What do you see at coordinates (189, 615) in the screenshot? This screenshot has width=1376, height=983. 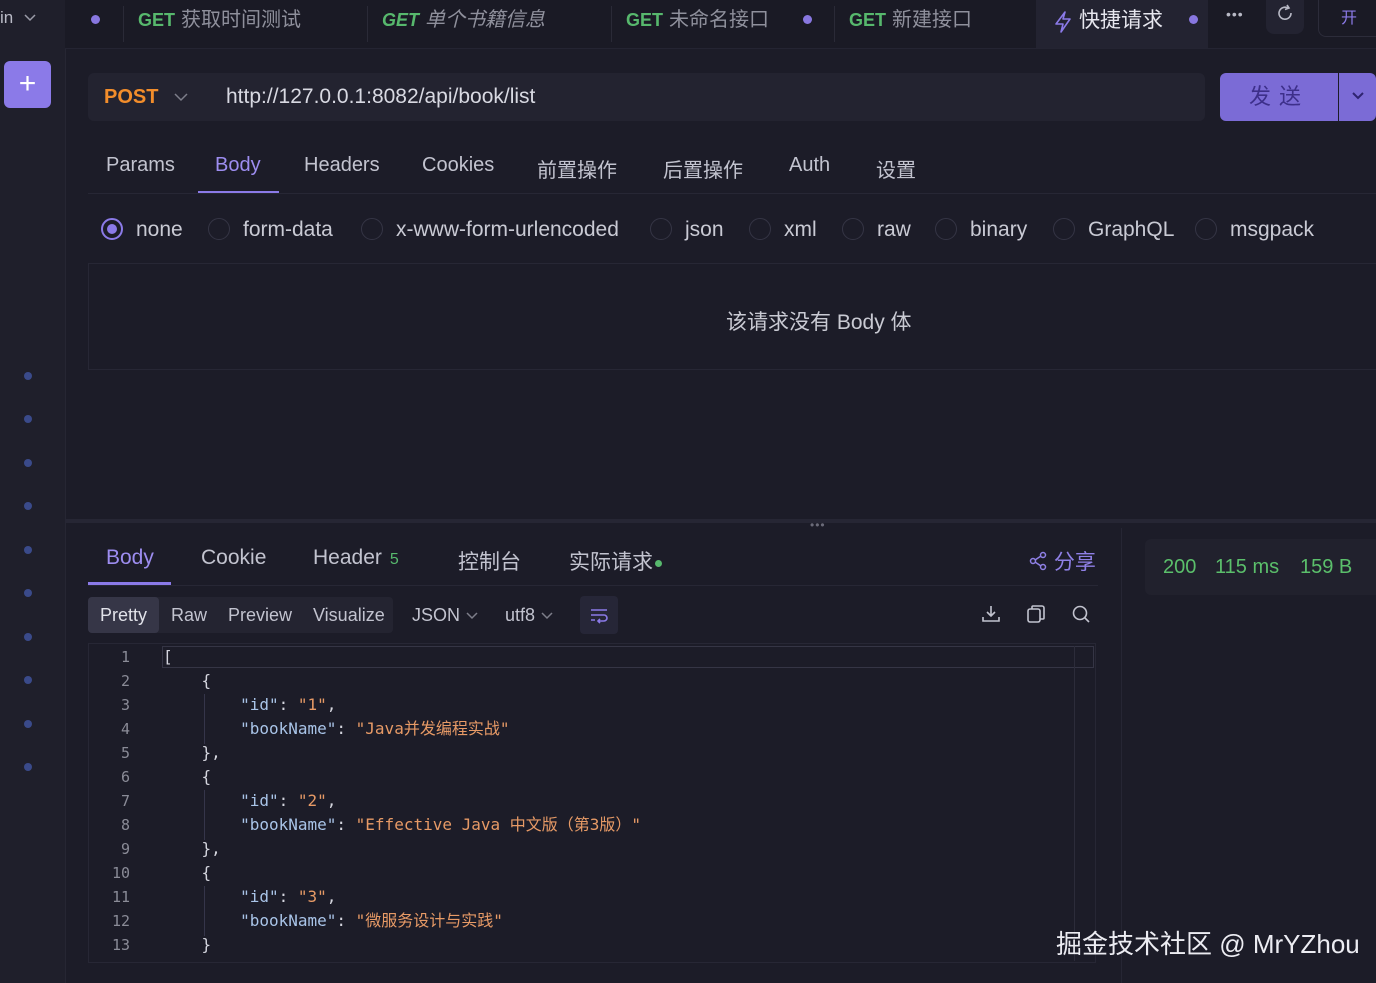 I see `raw-button: Raw` at bounding box center [189, 615].